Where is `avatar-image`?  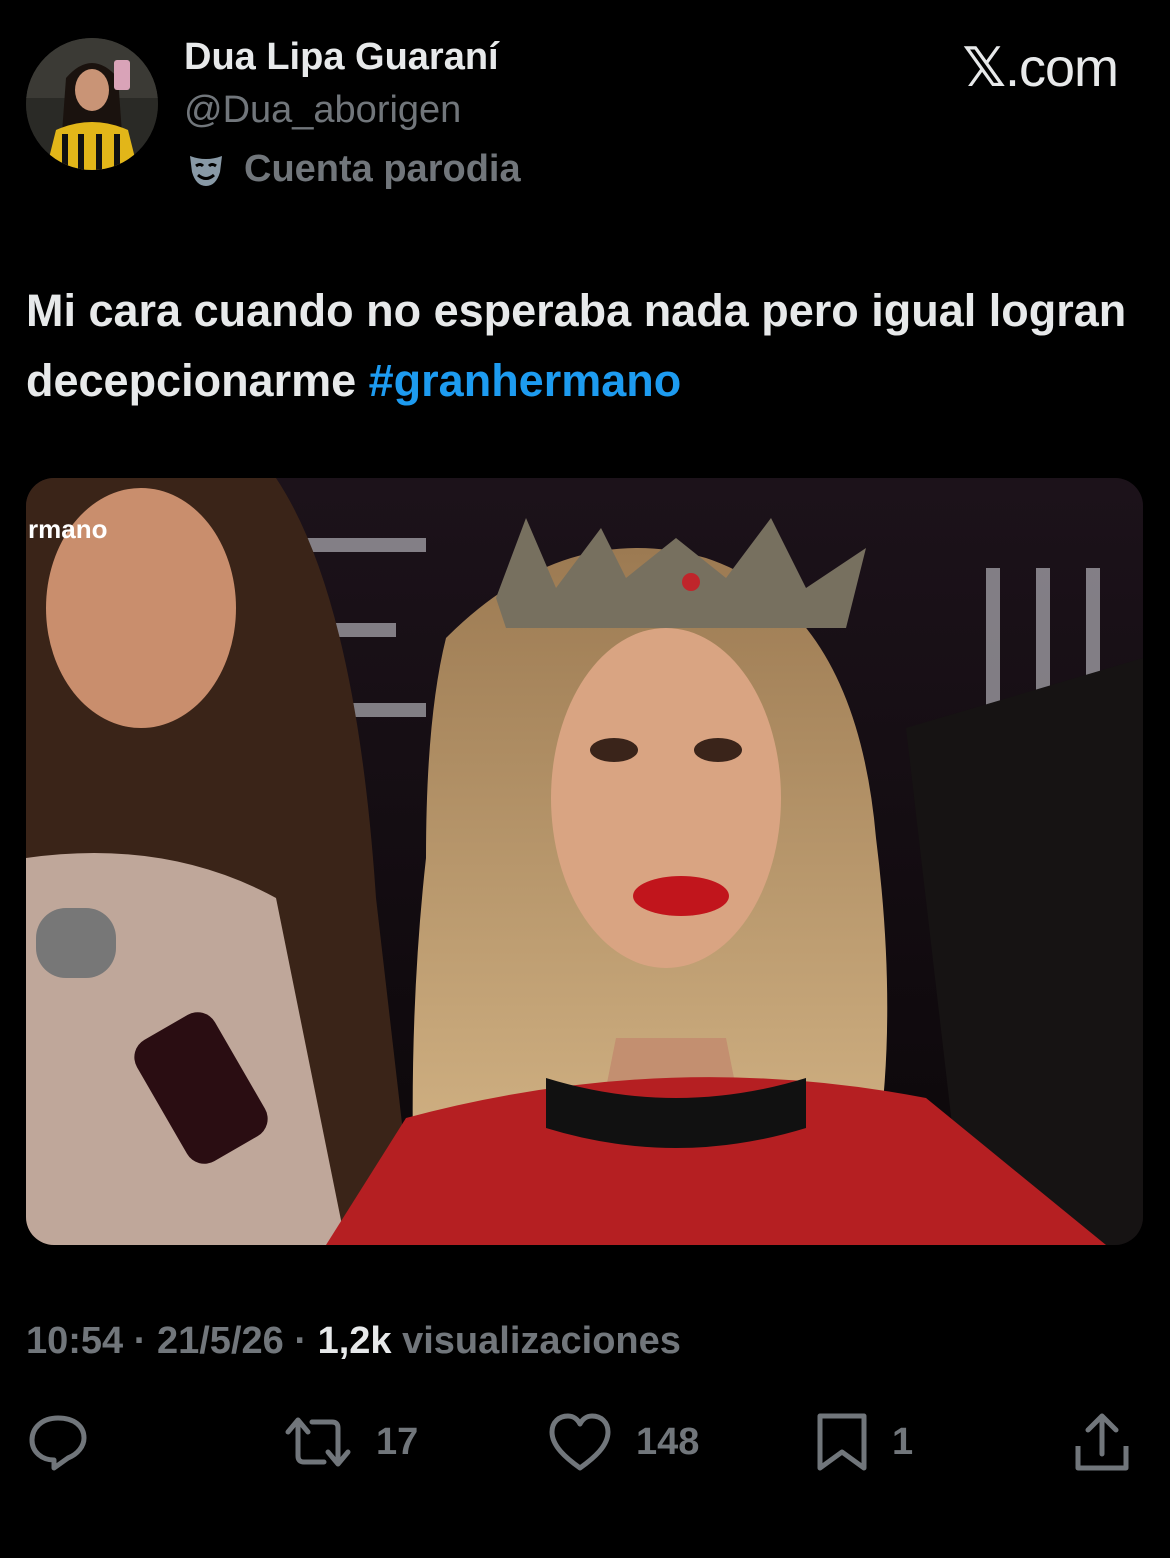 avatar-image is located at coordinates (92, 104).